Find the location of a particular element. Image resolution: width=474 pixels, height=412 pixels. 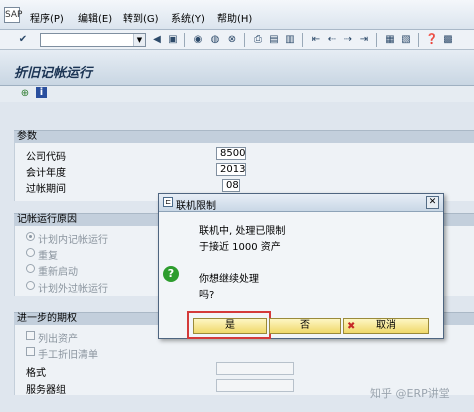

print-icon: ⎙ is located at coordinates (258, 40).